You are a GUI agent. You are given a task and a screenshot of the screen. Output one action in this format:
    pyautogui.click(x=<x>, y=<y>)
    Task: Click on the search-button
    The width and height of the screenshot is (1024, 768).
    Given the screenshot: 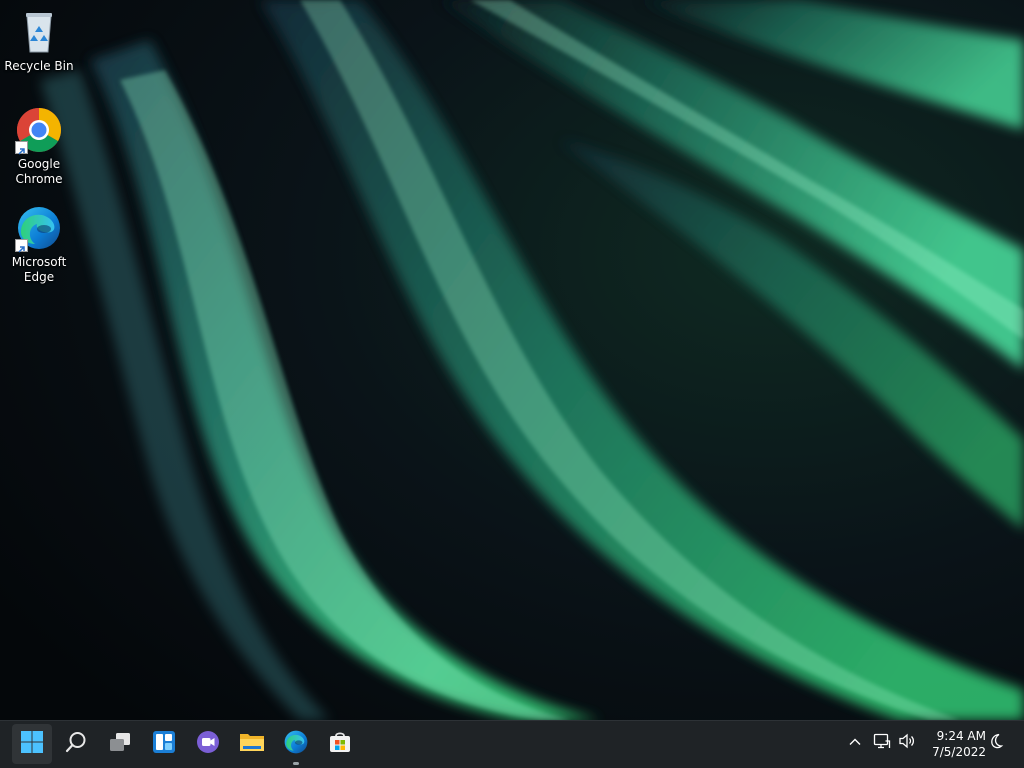 What is the action you would take?
    pyautogui.click(x=76, y=744)
    